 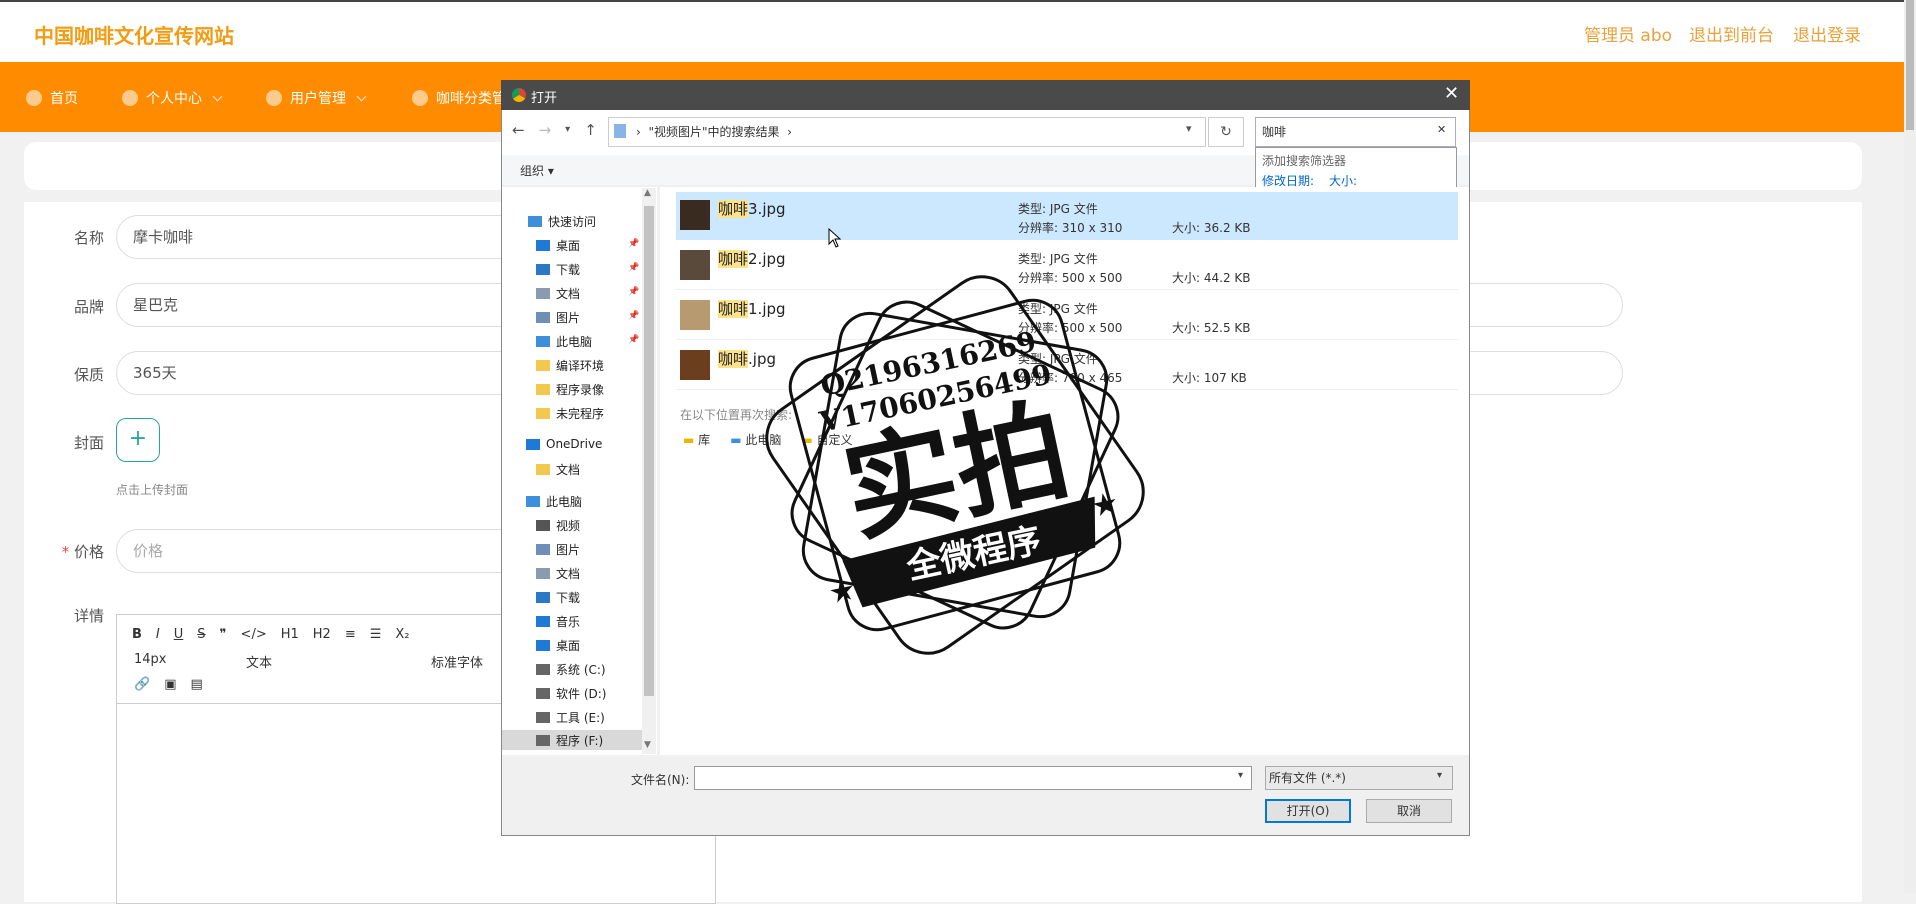 I want to click on file-size: 大小: 44.2 KB, so click(x=1211, y=278).